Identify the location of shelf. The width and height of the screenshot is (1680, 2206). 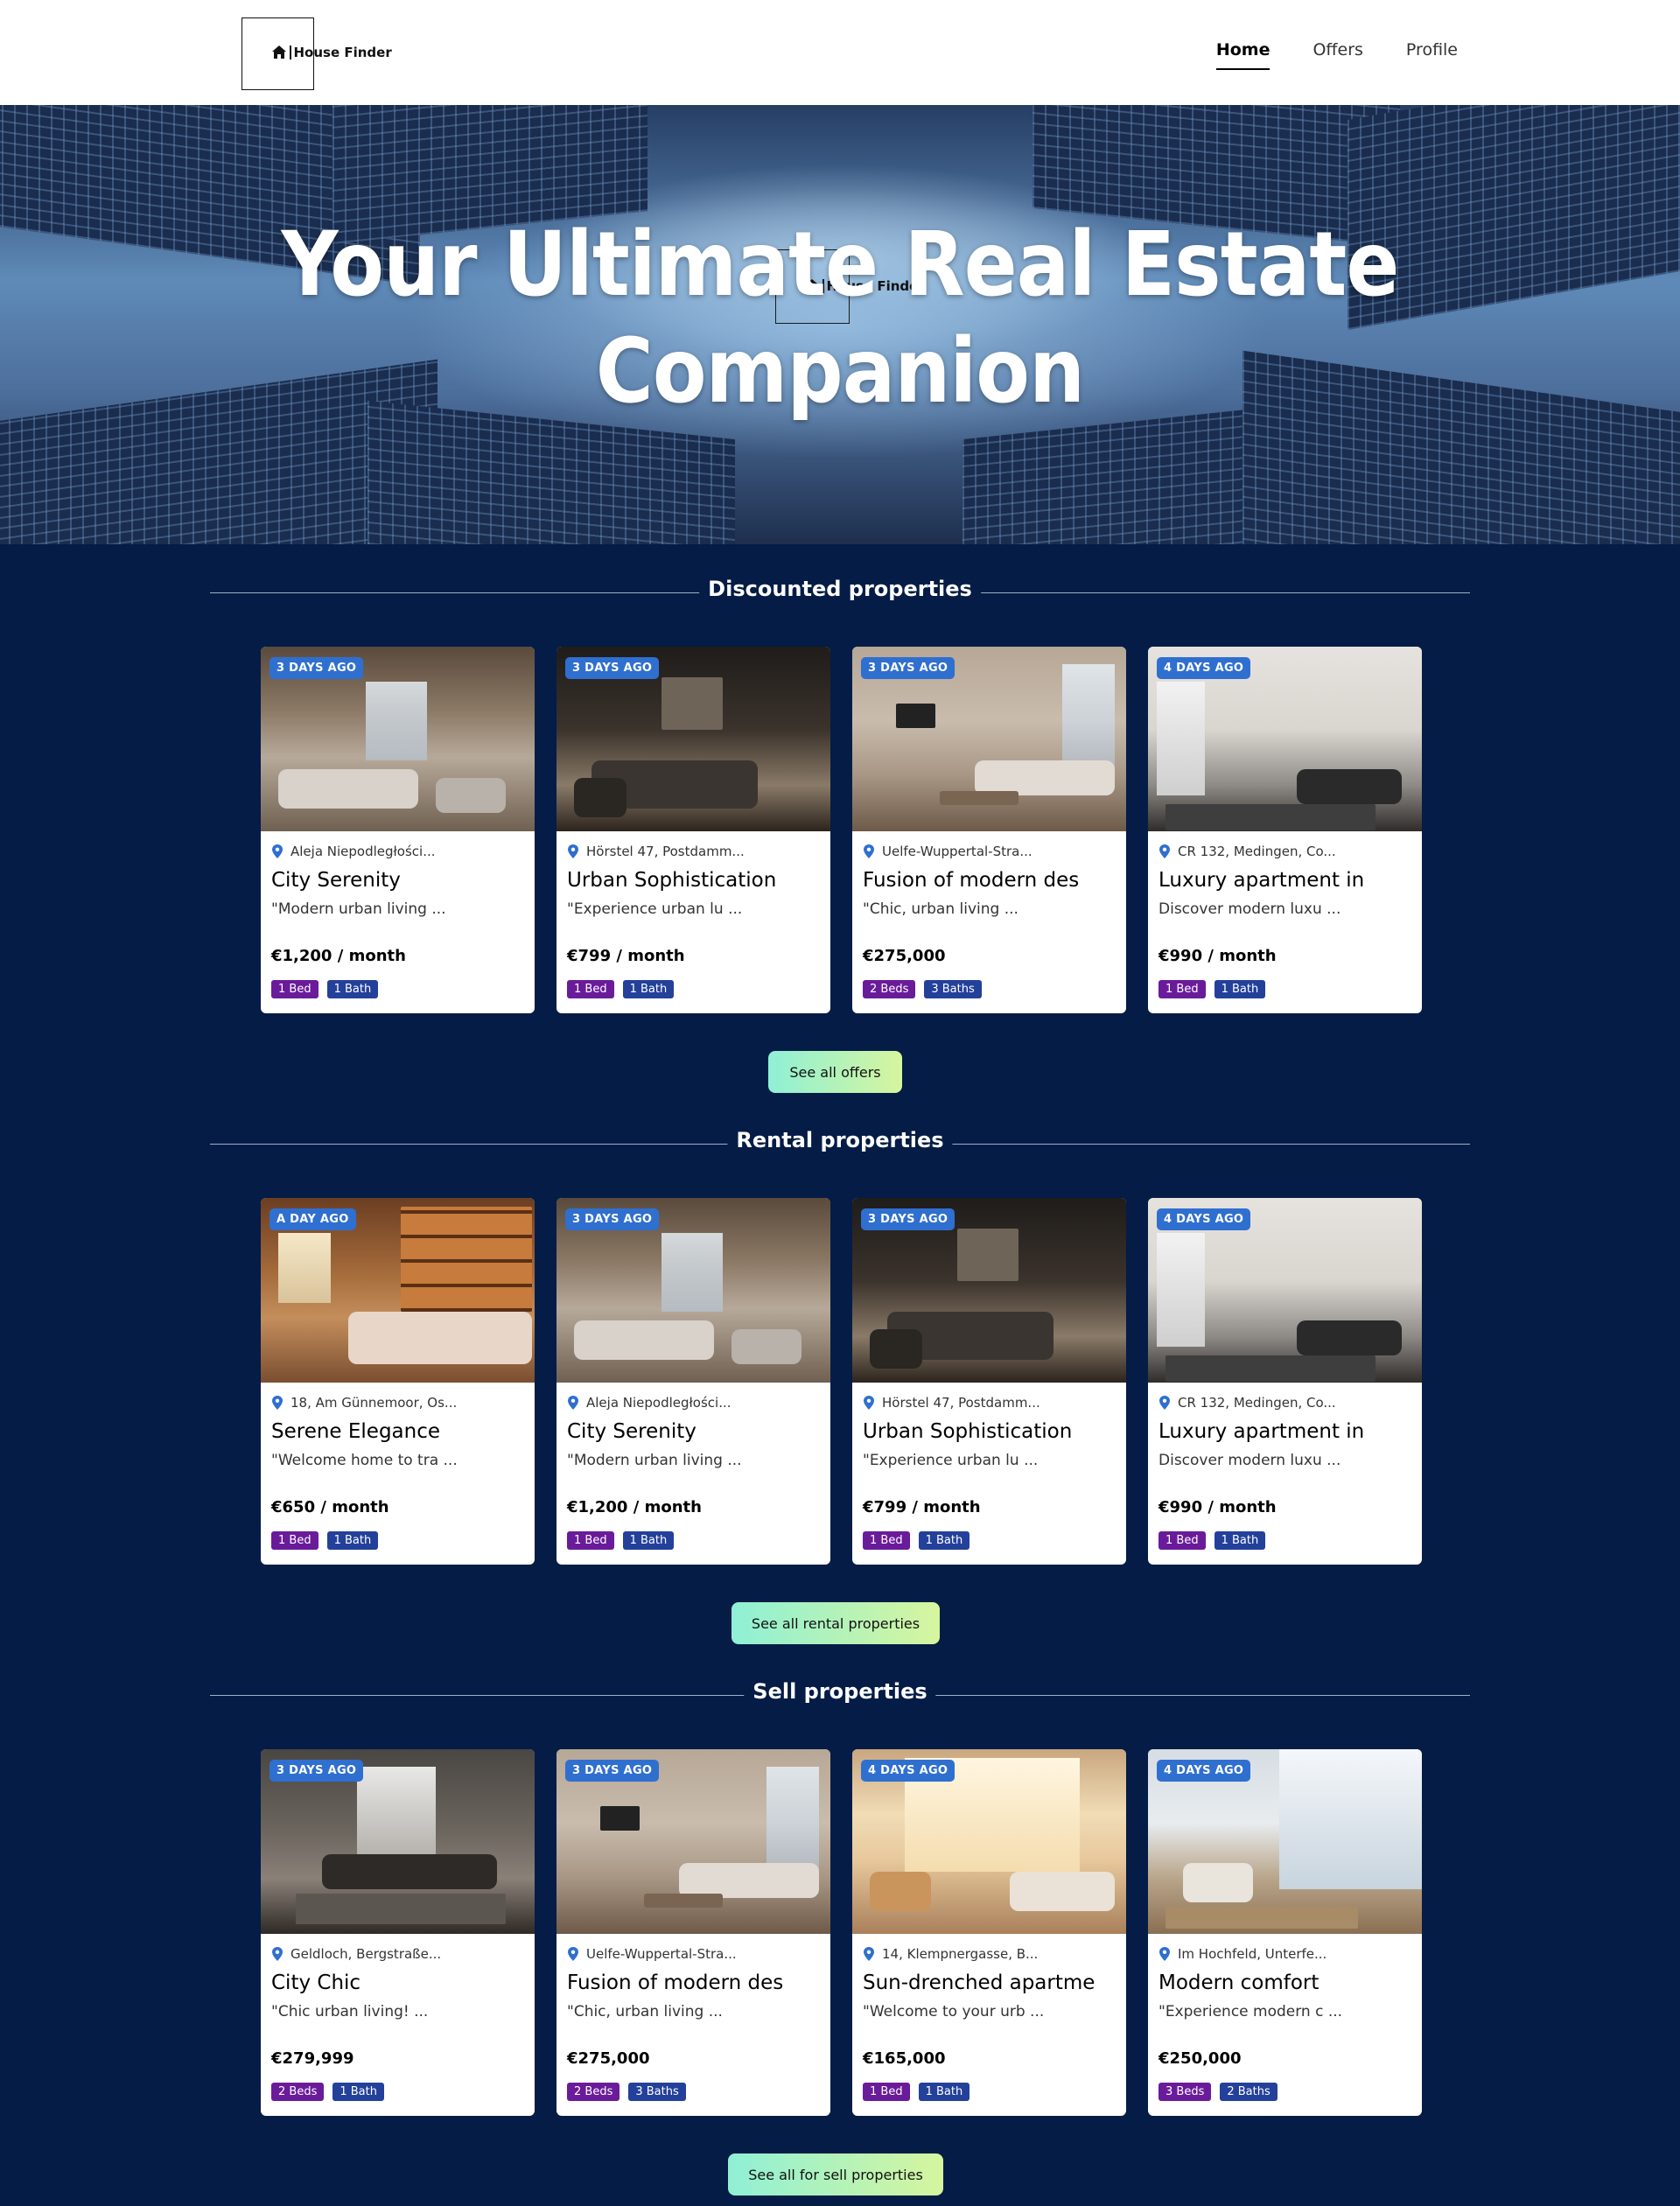
(466, 1259).